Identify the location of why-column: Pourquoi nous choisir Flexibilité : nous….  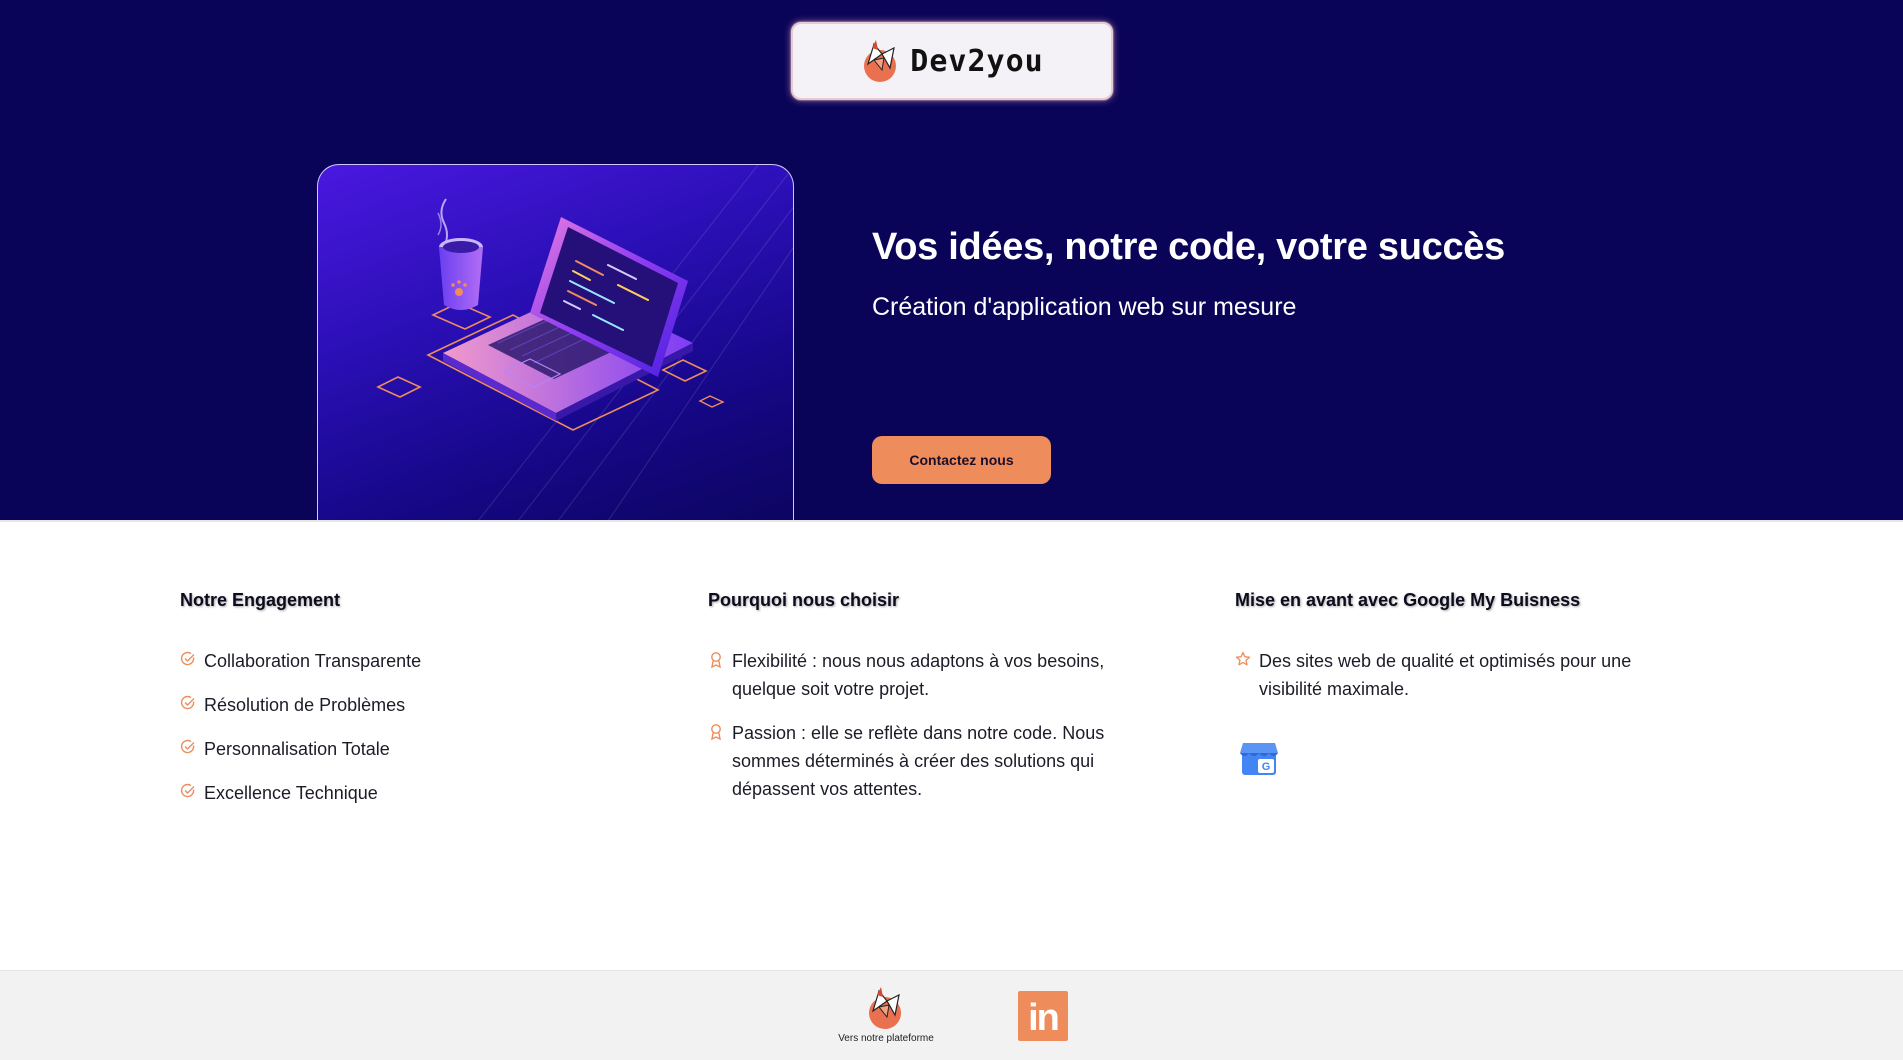
(928, 704).